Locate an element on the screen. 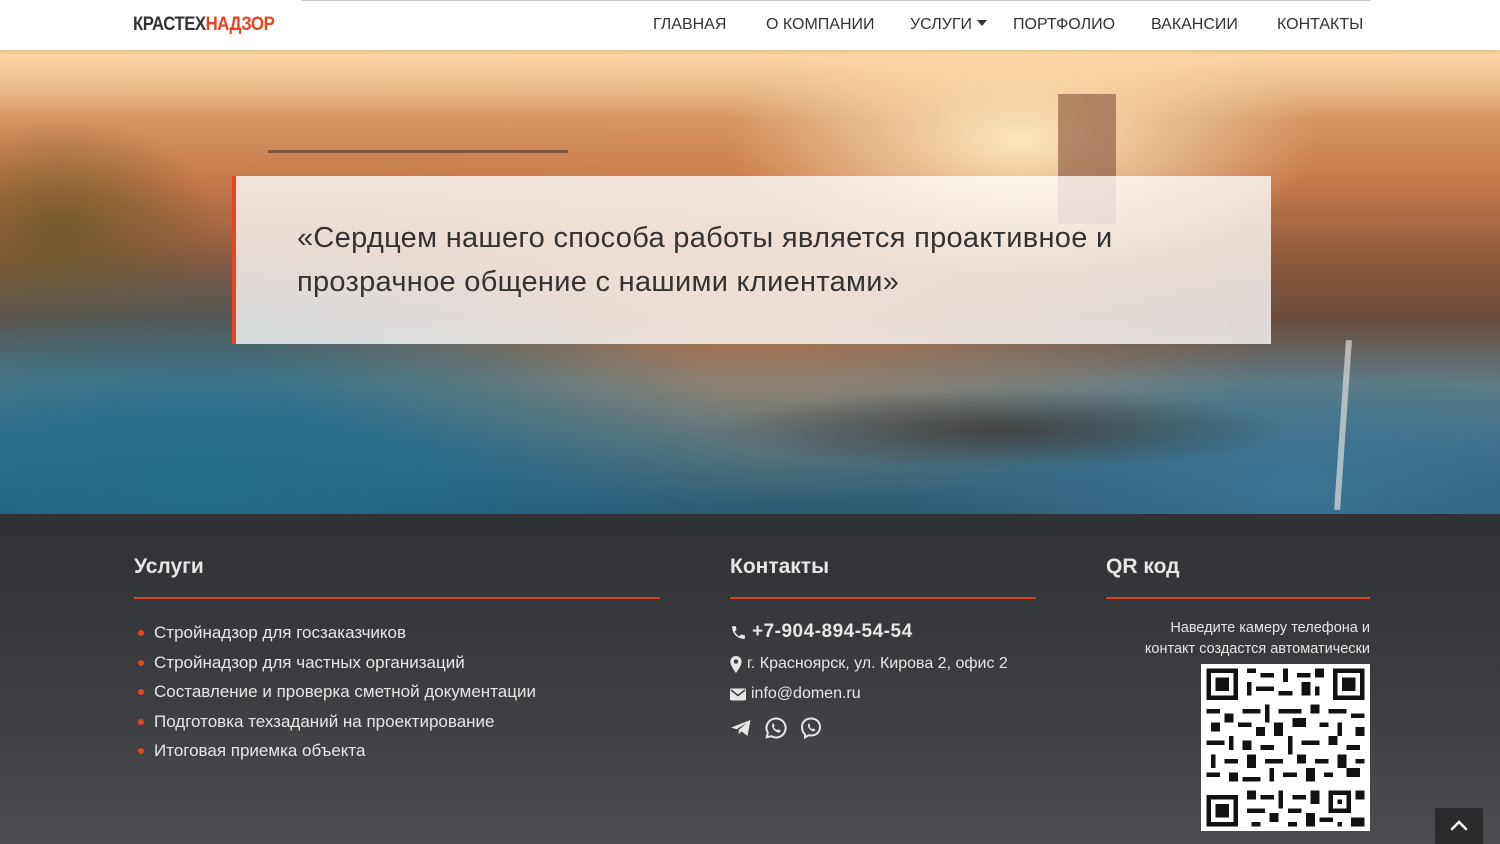  email-link: info@domen.ru is located at coordinates (795, 694).